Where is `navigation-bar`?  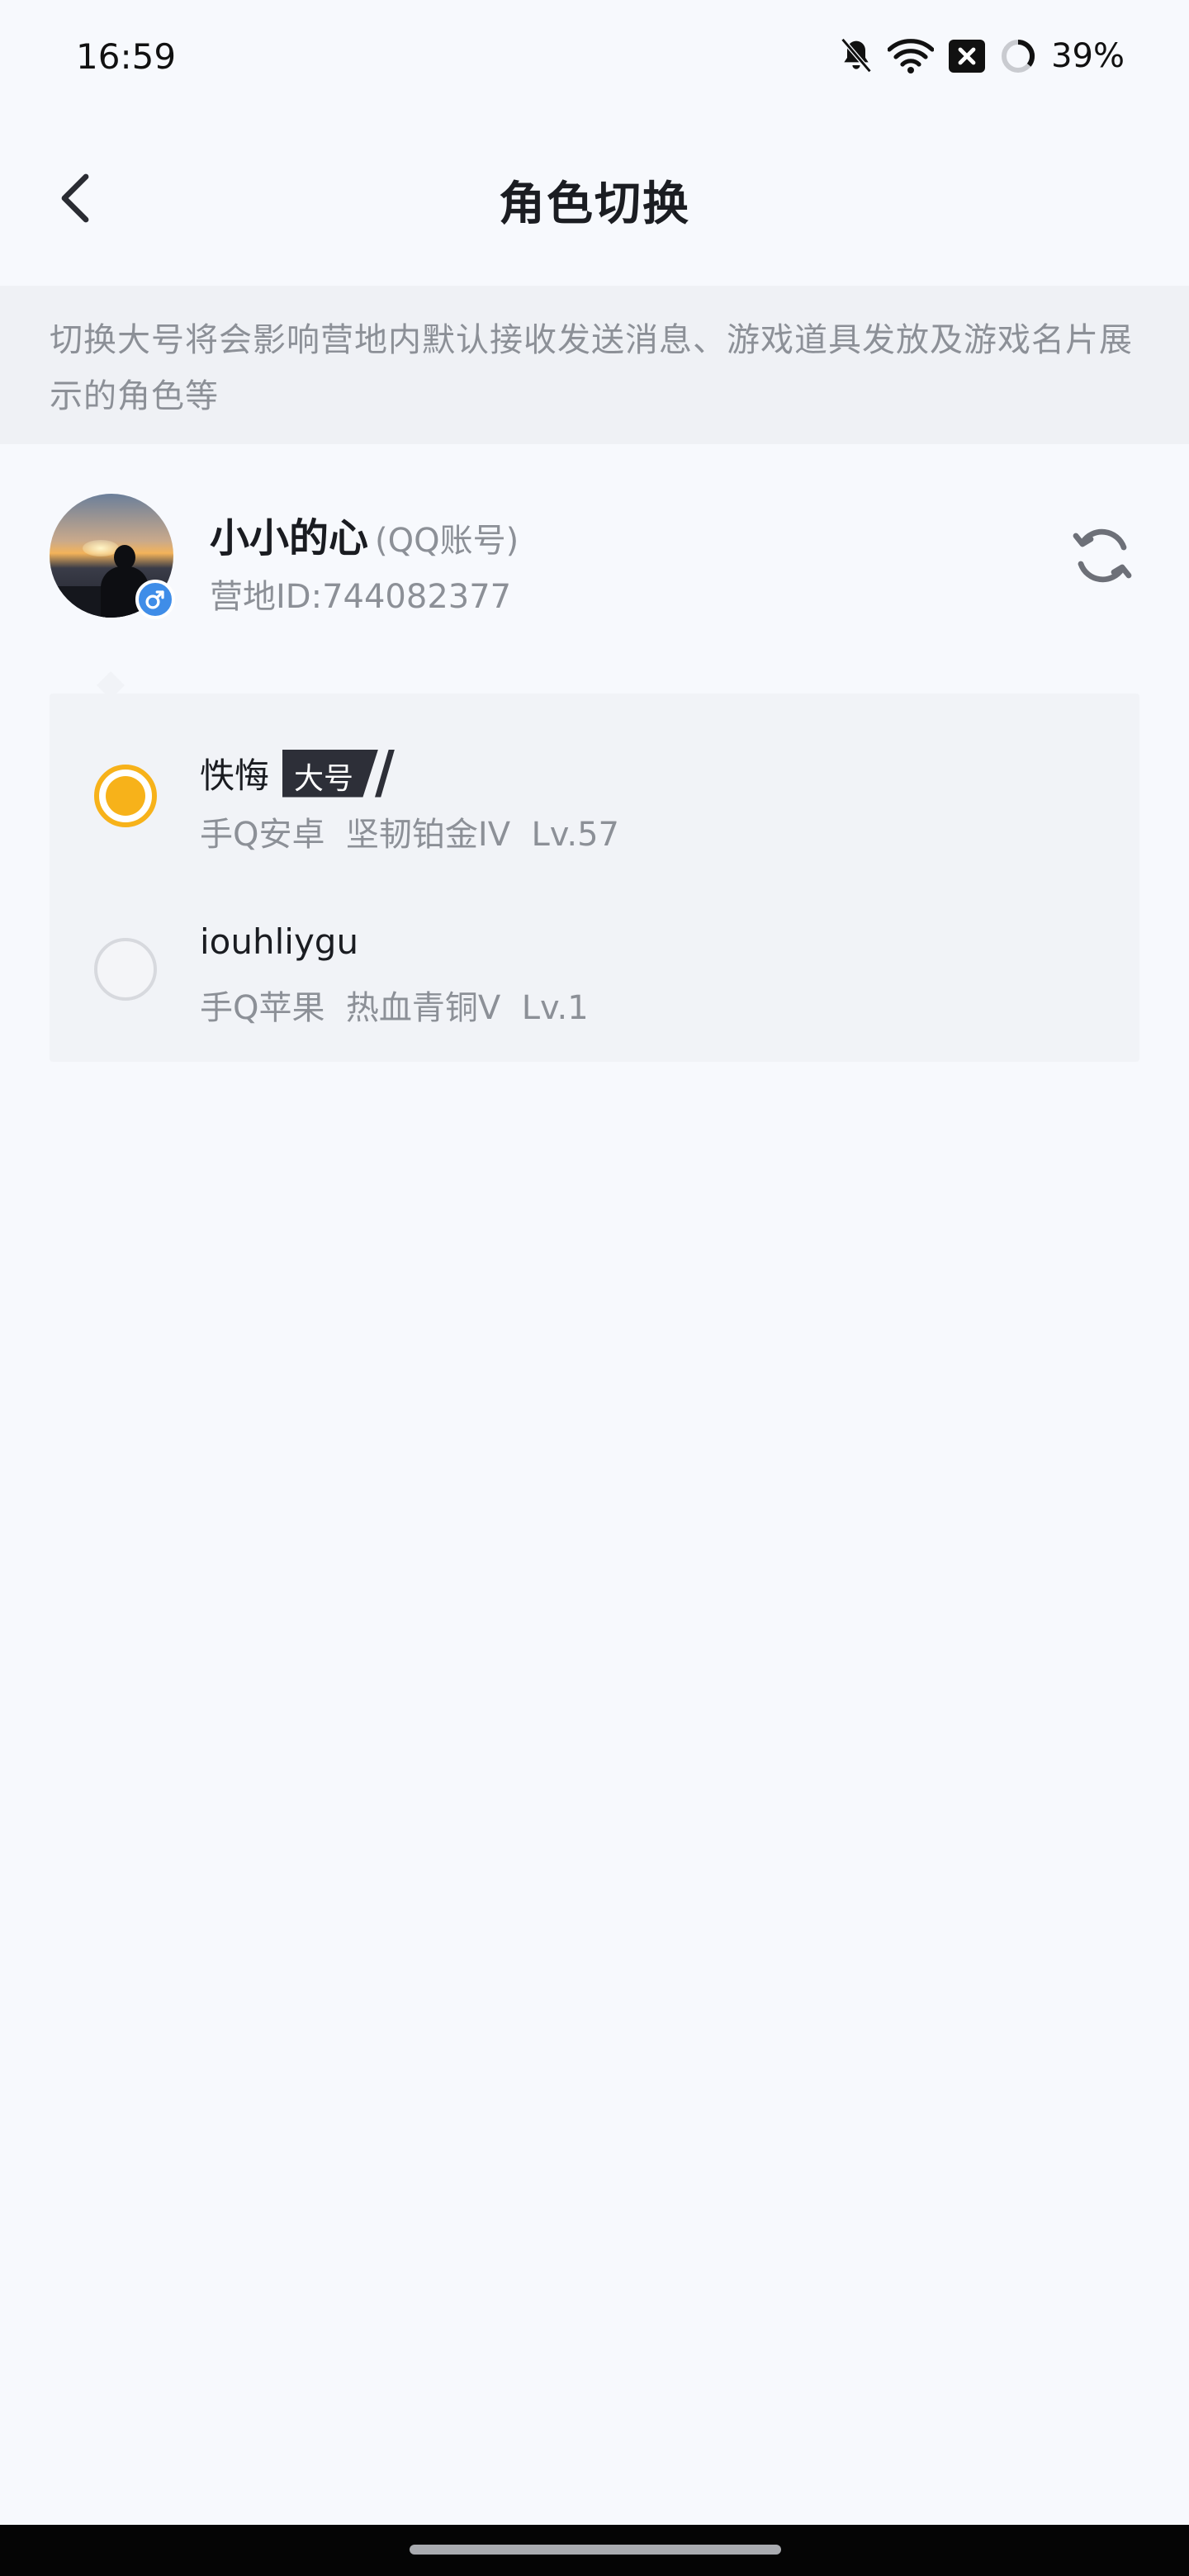 navigation-bar is located at coordinates (594, 2550).